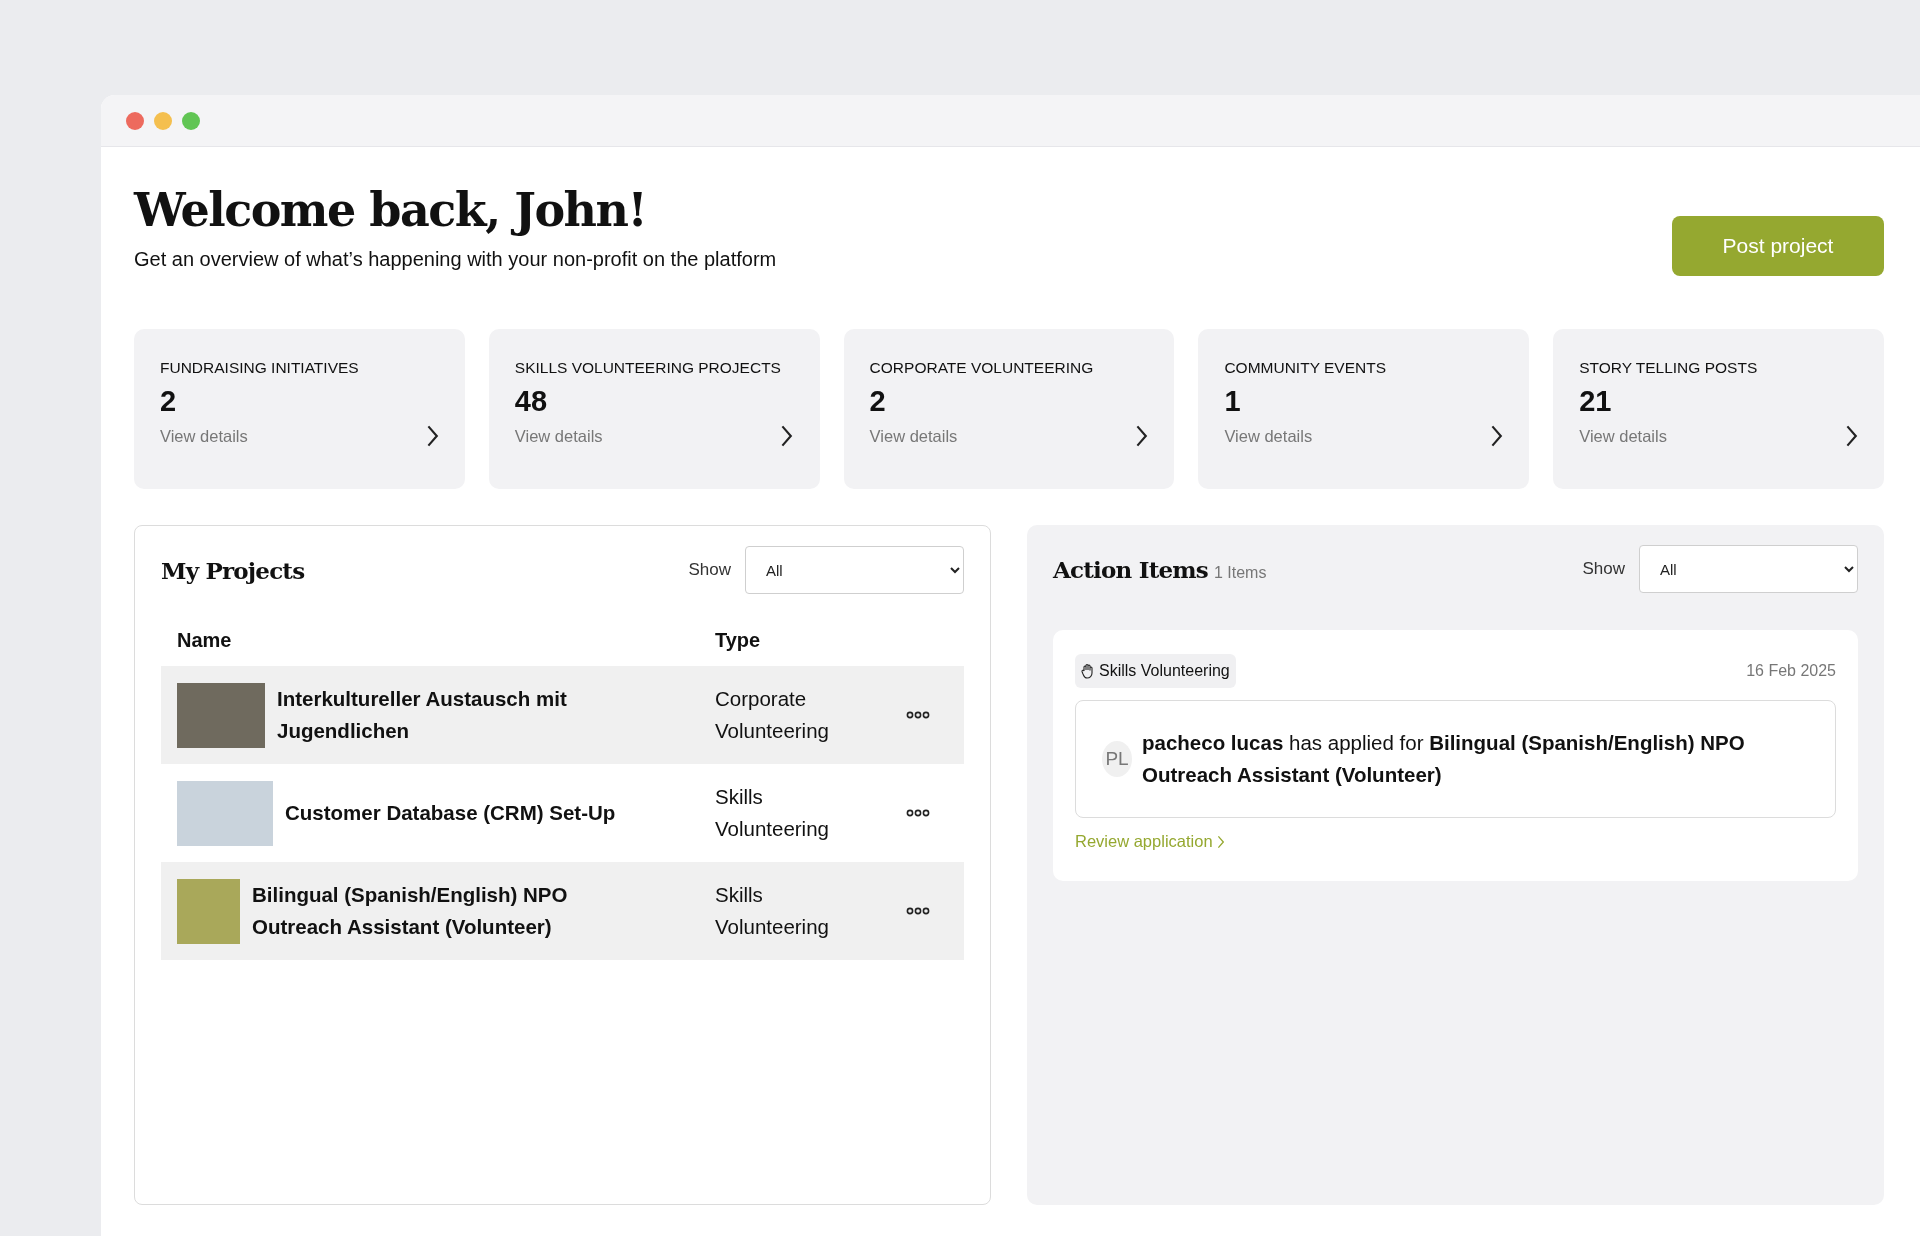 This screenshot has width=1920, height=1236. I want to click on panel-title: My Projects, so click(233, 570).